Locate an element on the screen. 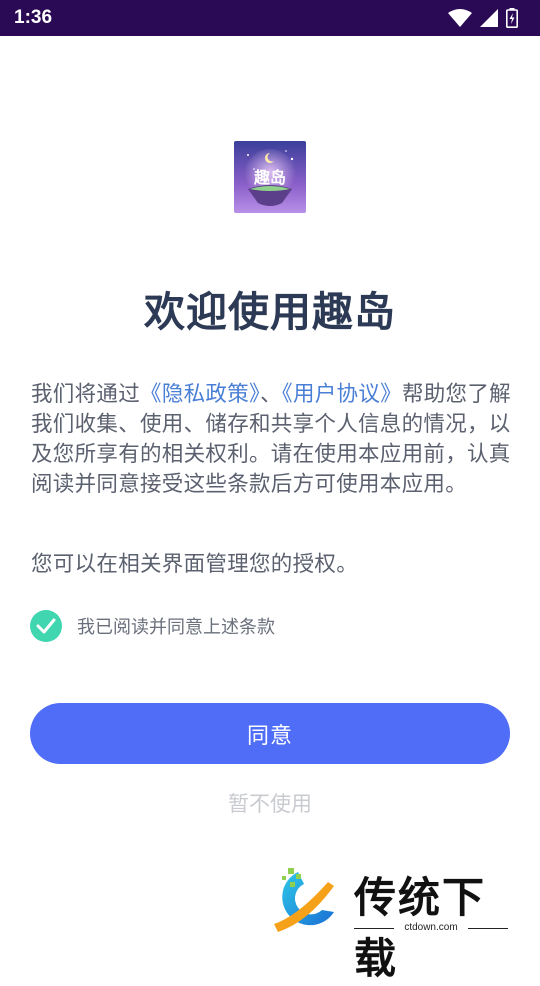 This screenshot has height=986, width=540. status-icons is located at coordinates (483, 18).